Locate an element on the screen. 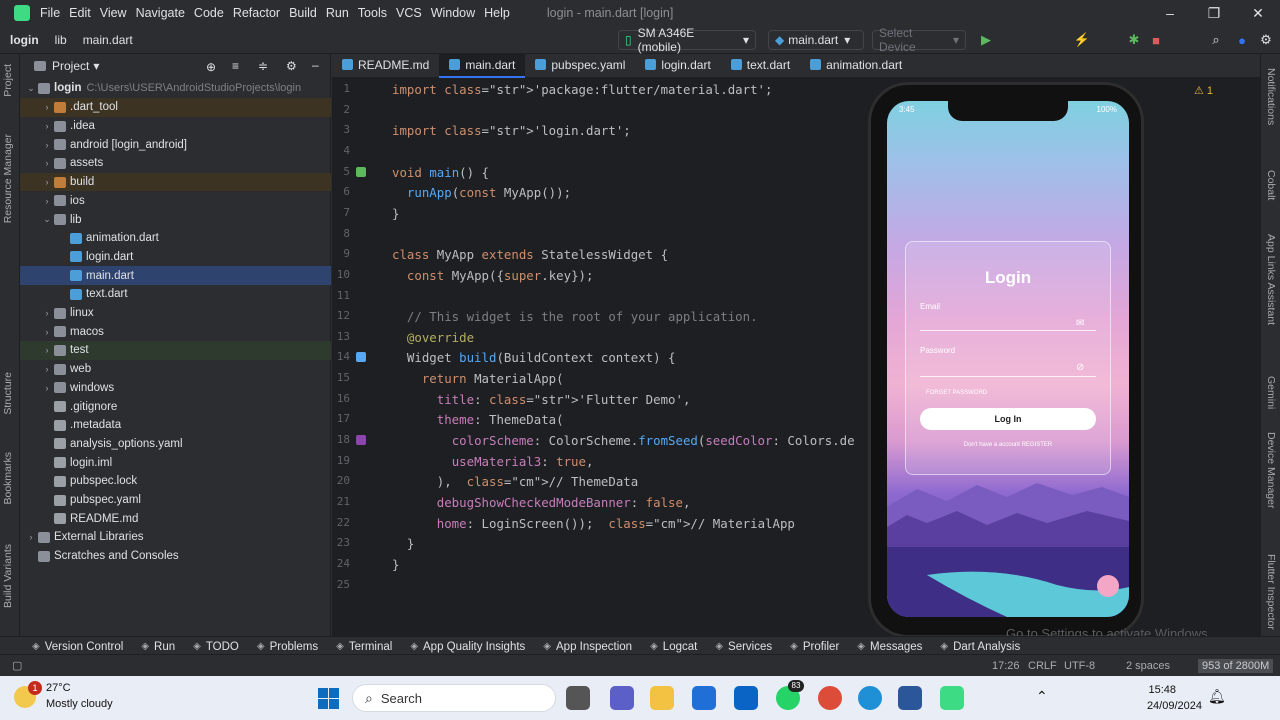 The width and height of the screenshot is (1280, 720). hot-reload-icon: ⚡ is located at coordinates (1082, 40).